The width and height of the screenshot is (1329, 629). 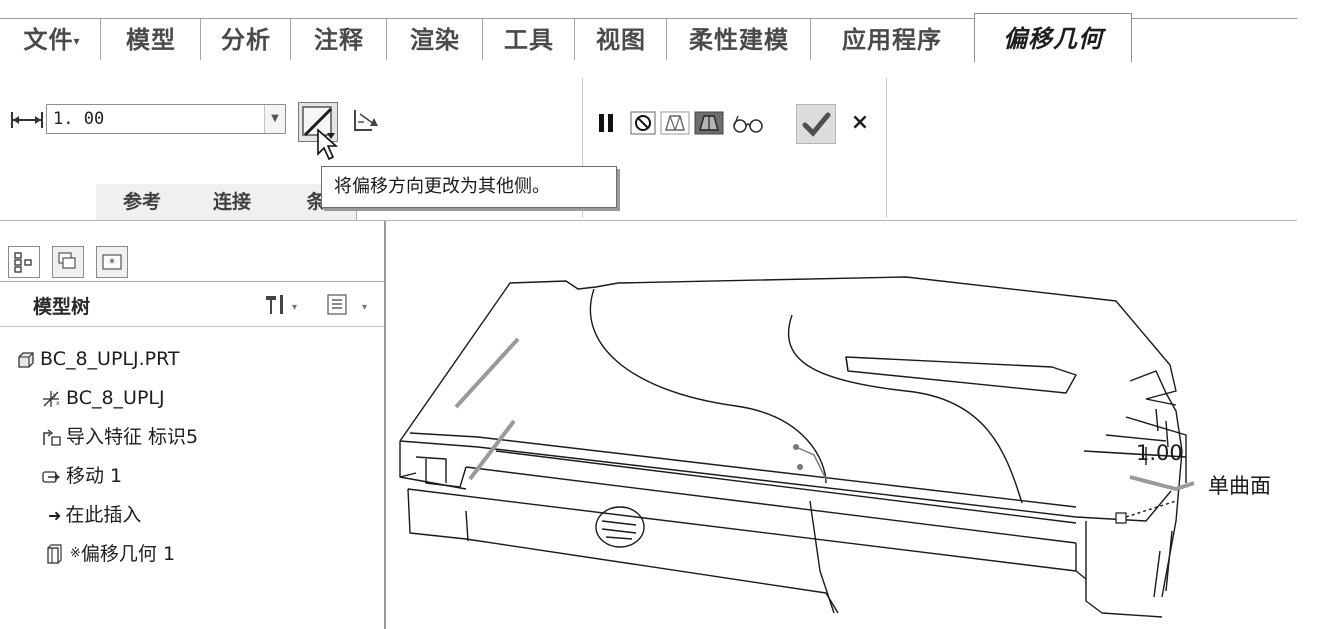 What do you see at coordinates (620, 39) in the screenshot?
I see `tab-view: 视图` at bounding box center [620, 39].